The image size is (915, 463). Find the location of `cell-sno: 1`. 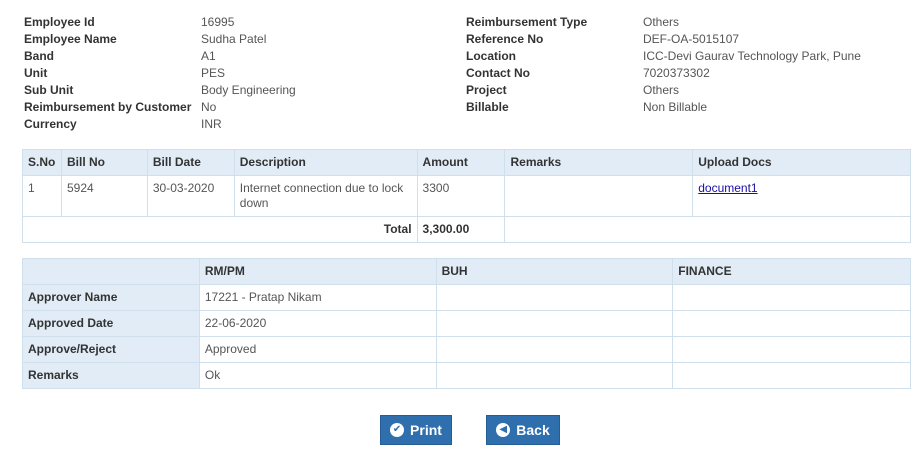

cell-sno: 1 is located at coordinates (42, 196).